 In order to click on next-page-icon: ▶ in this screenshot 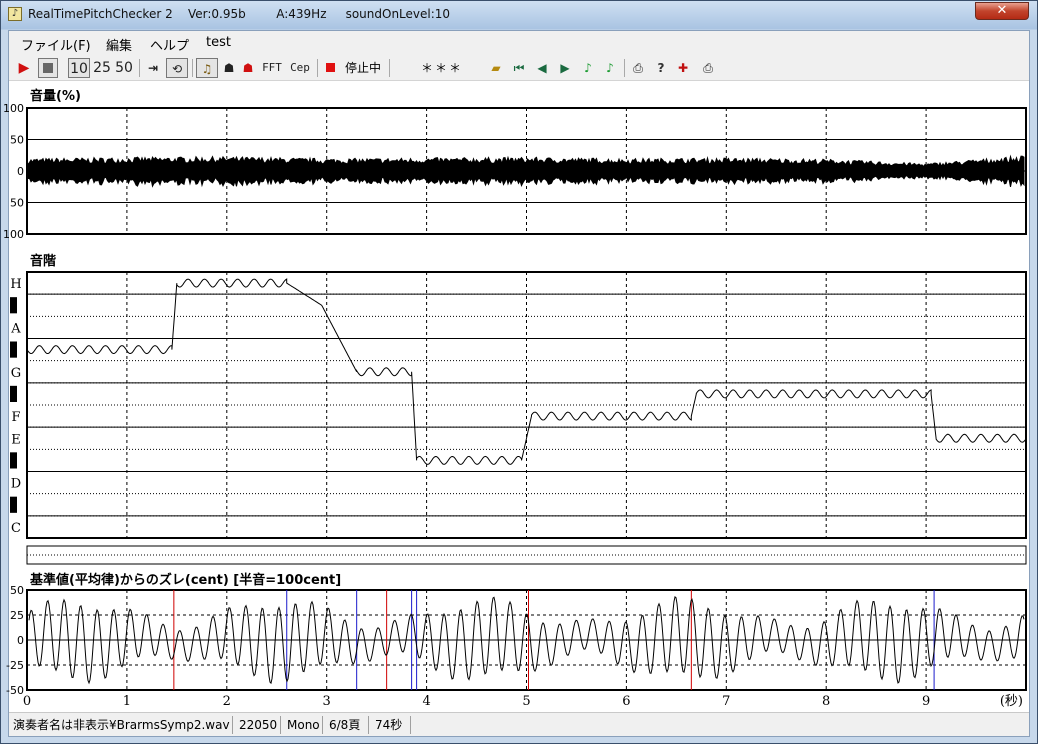, I will do `click(565, 68)`.